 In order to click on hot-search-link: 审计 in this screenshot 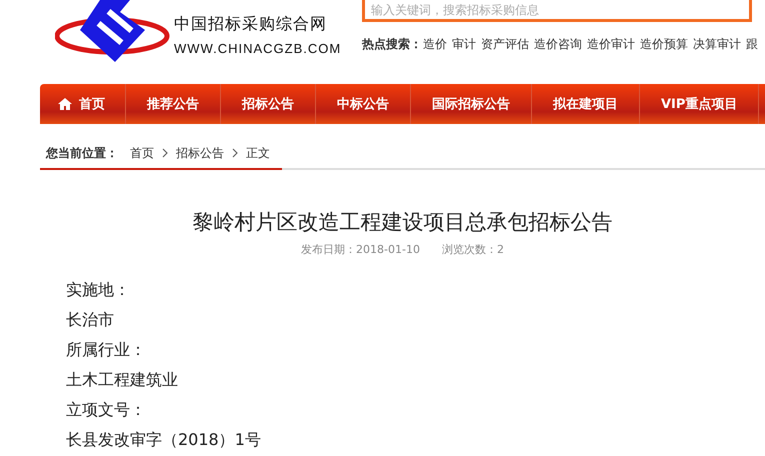, I will do `click(464, 44)`.